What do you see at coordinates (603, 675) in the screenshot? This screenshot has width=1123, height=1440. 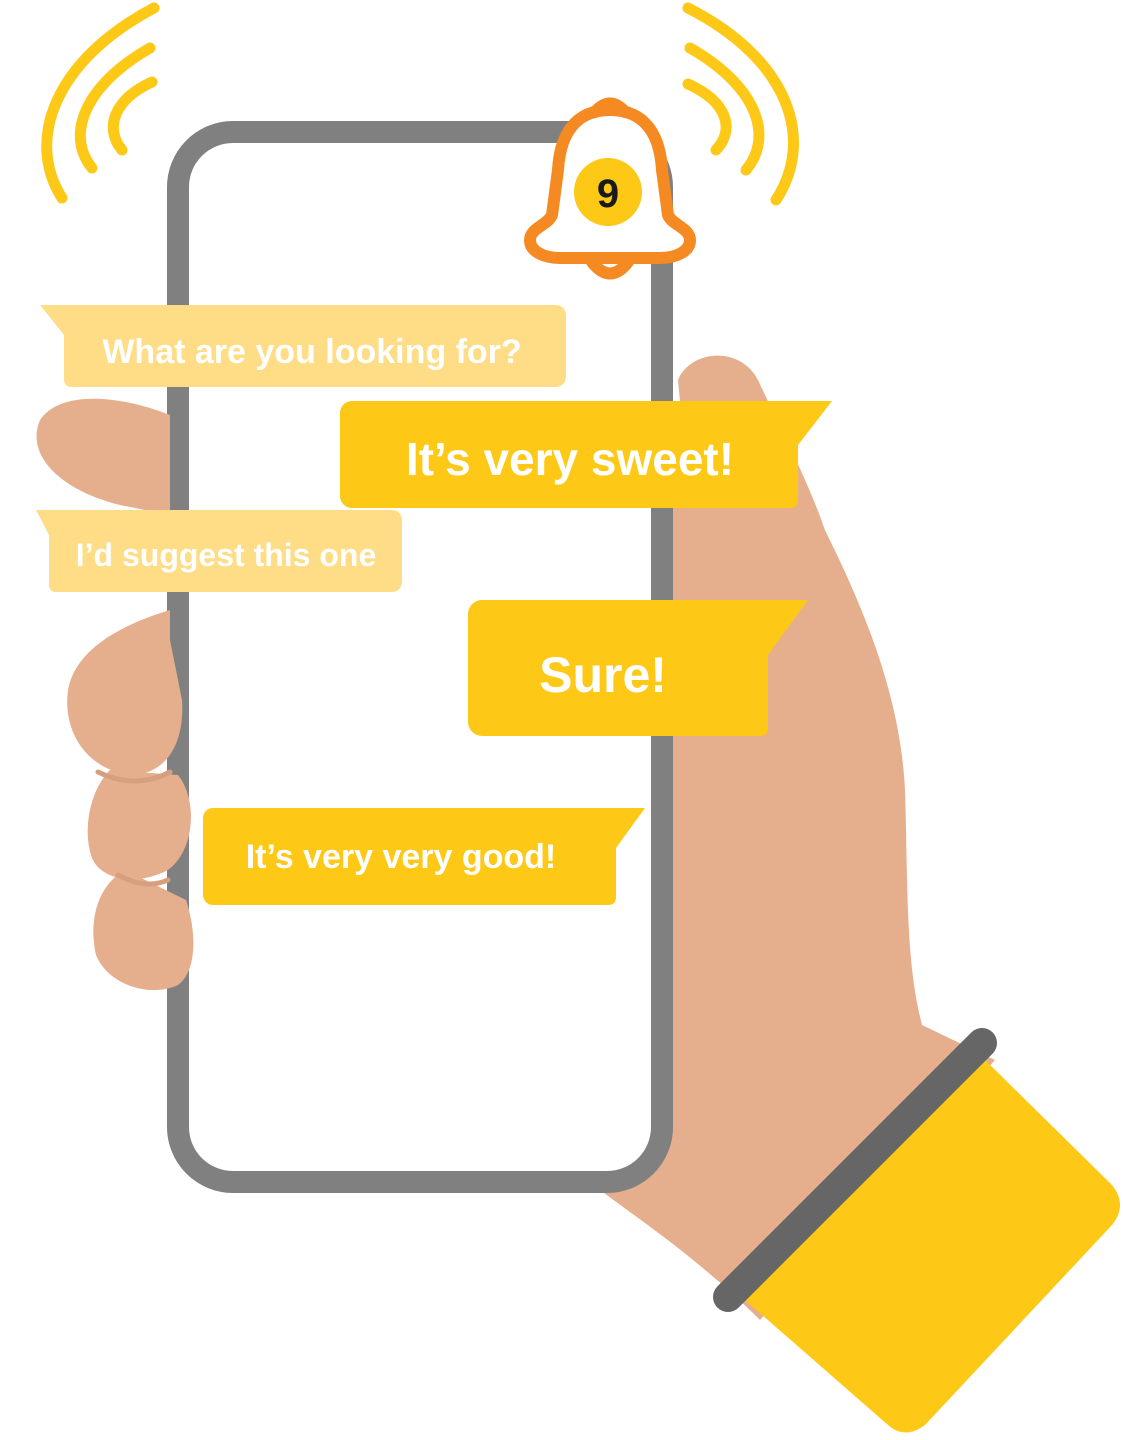 I see `message-text-4: Sure!` at bounding box center [603, 675].